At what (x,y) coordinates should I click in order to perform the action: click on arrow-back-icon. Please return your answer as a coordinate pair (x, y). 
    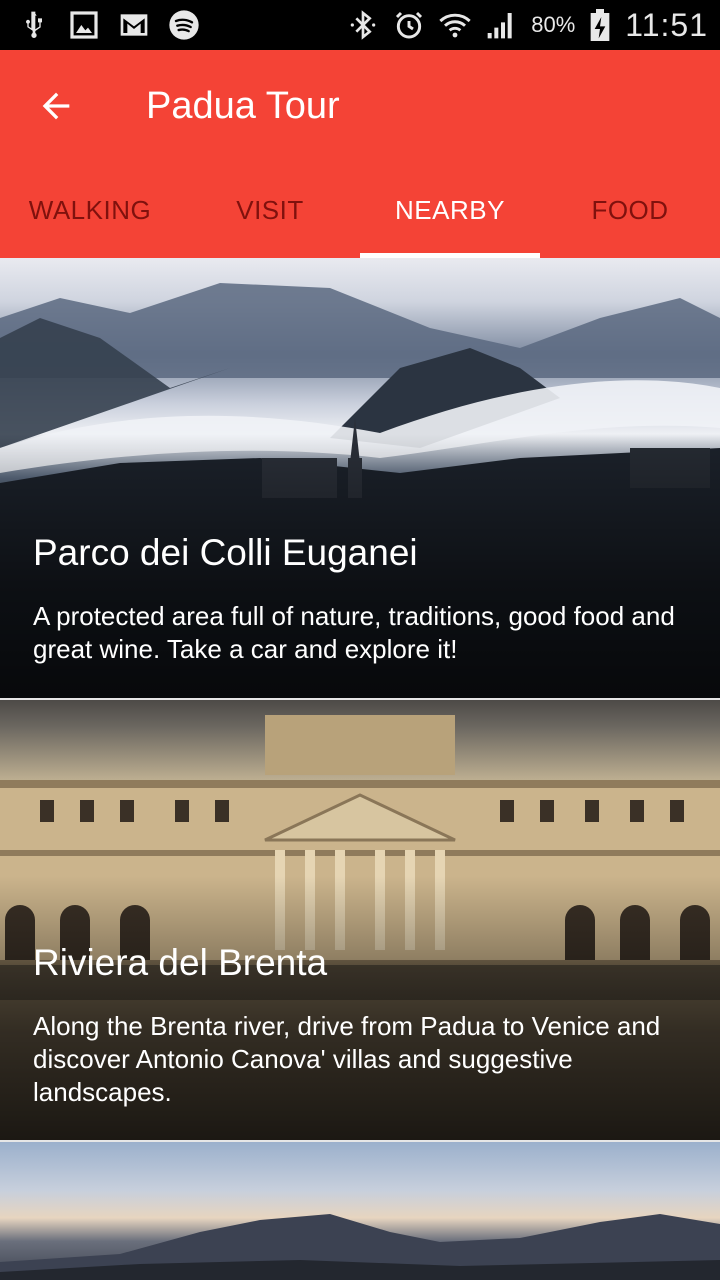
    Looking at the image, I should click on (56, 106).